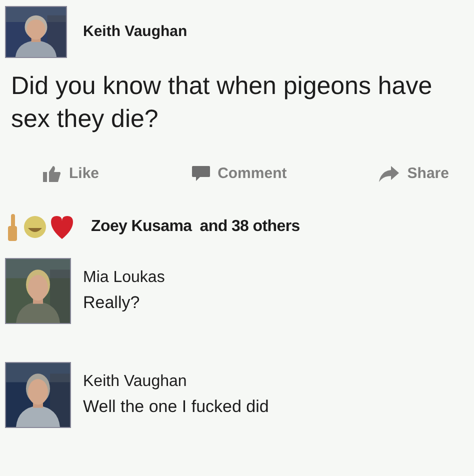 The width and height of the screenshot is (474, 476). I want to click on author-name: Keith Vaughan, so click(135, 32).